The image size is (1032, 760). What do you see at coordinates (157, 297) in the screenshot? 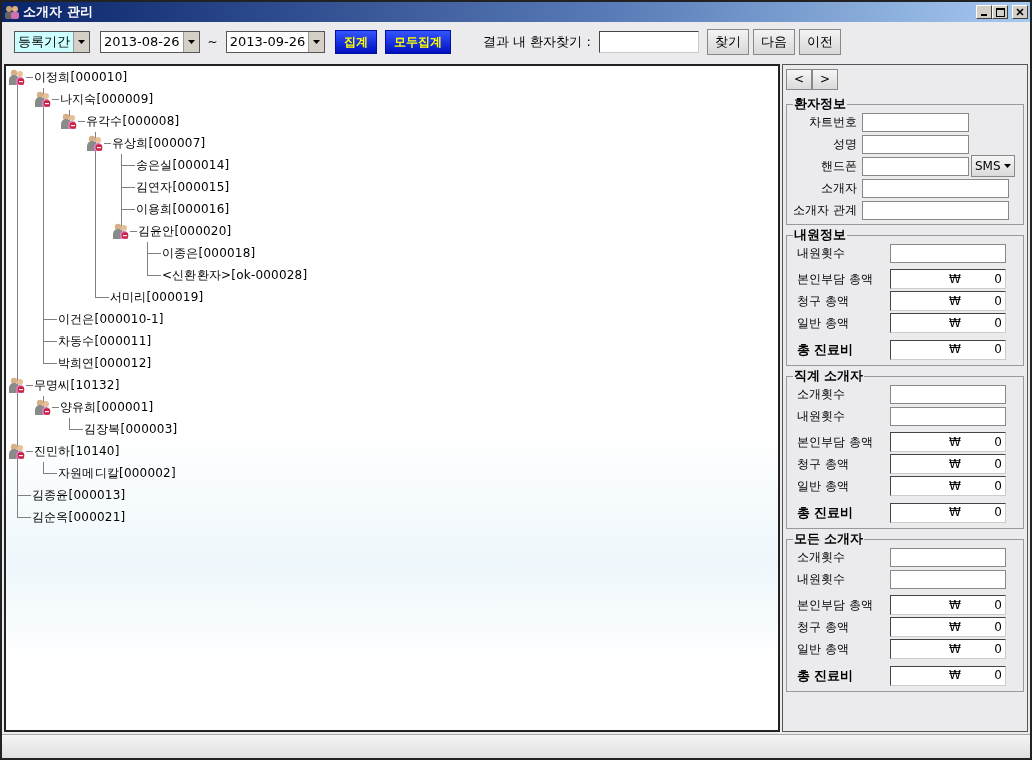
I see `tree-item: 서미리[000019]` at bounding box center [157, 297].